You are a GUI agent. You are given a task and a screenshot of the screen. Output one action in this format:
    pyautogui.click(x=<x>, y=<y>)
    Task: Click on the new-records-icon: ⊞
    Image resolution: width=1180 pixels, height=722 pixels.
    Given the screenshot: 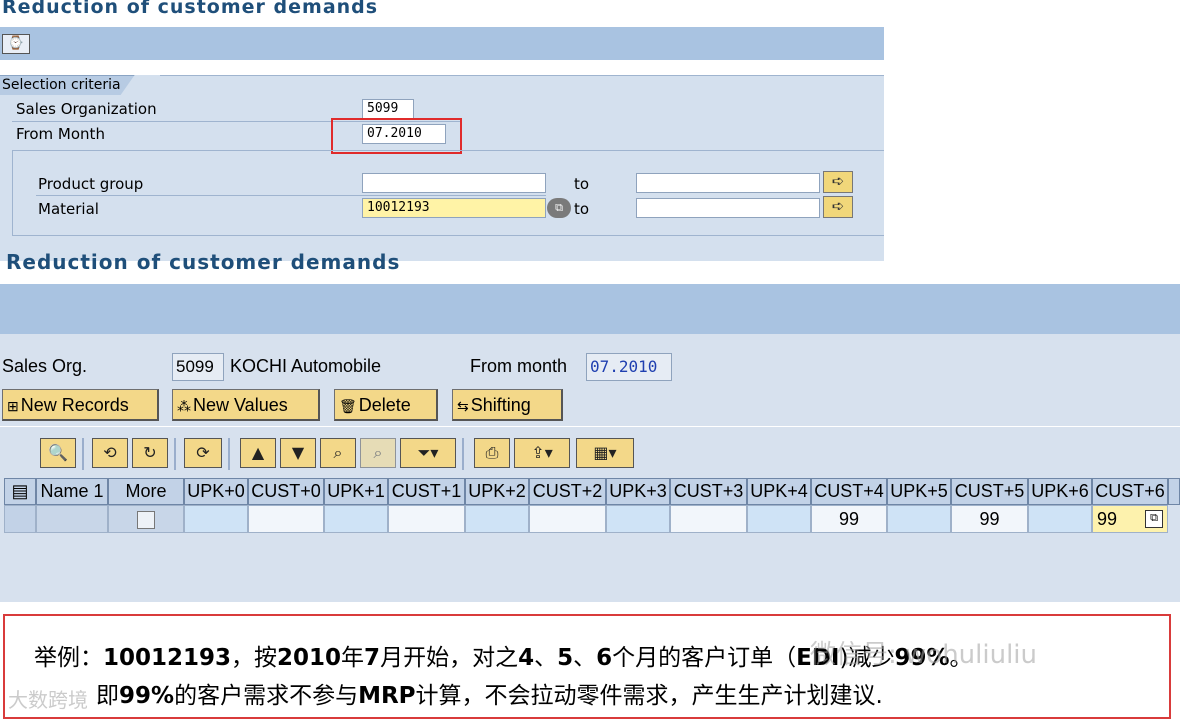 What is the action you would take?
    pyautogui.click(x=13, y=406)
    